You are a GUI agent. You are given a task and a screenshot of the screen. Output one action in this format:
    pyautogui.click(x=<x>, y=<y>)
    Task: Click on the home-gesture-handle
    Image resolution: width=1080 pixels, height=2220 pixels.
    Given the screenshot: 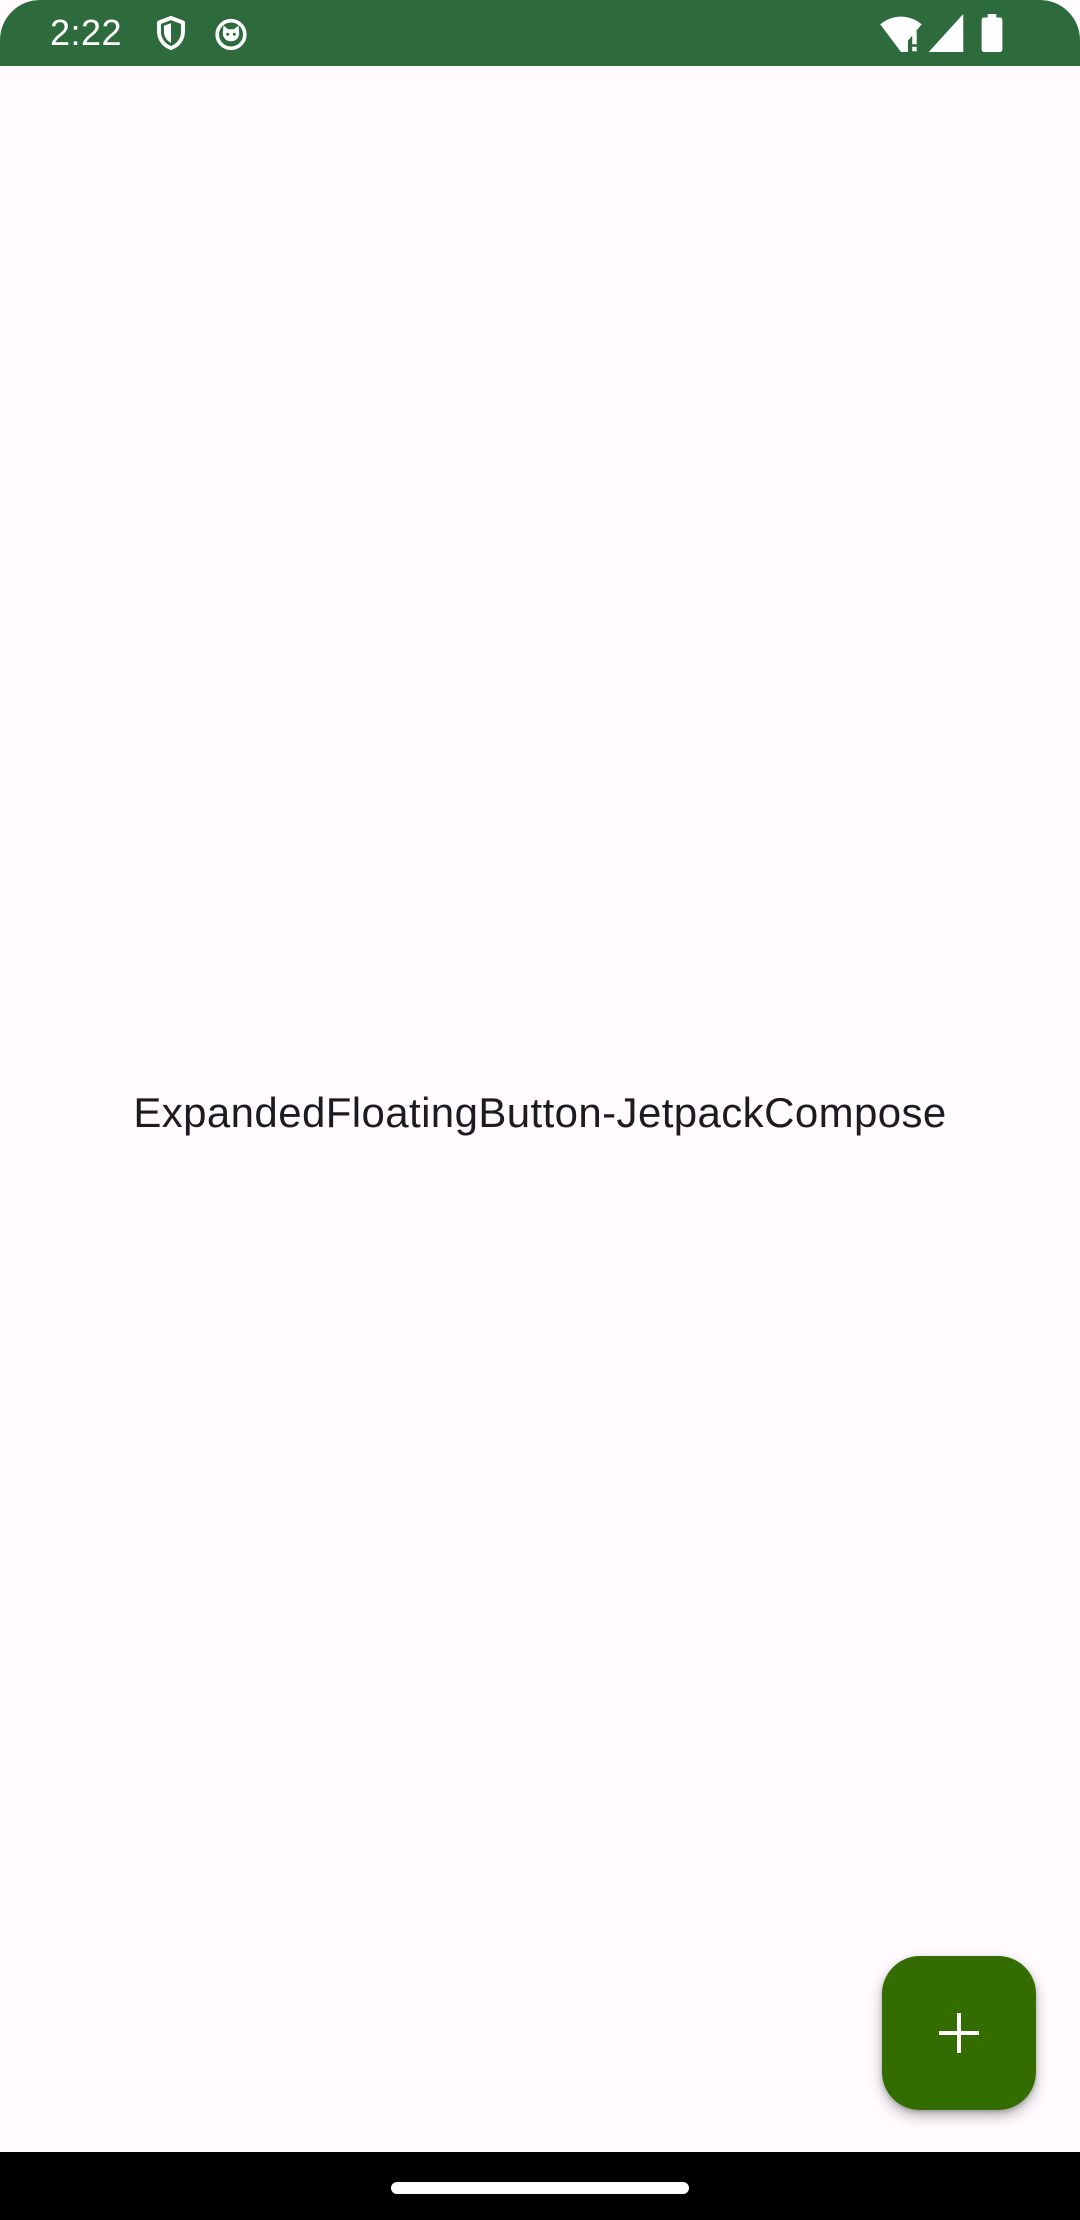 What is the action you would take?
    pyautogui.click(x=540, y=2188)
    